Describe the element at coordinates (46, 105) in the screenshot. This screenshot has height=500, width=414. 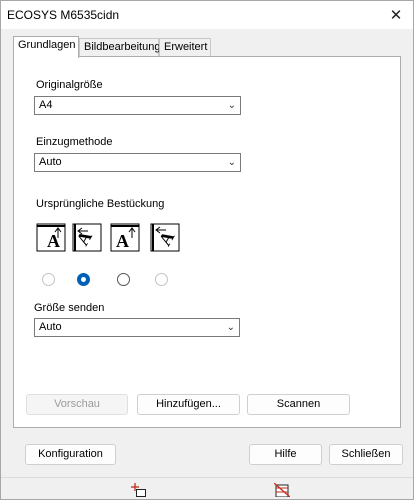
I see `original-size-value: A4` at that location.